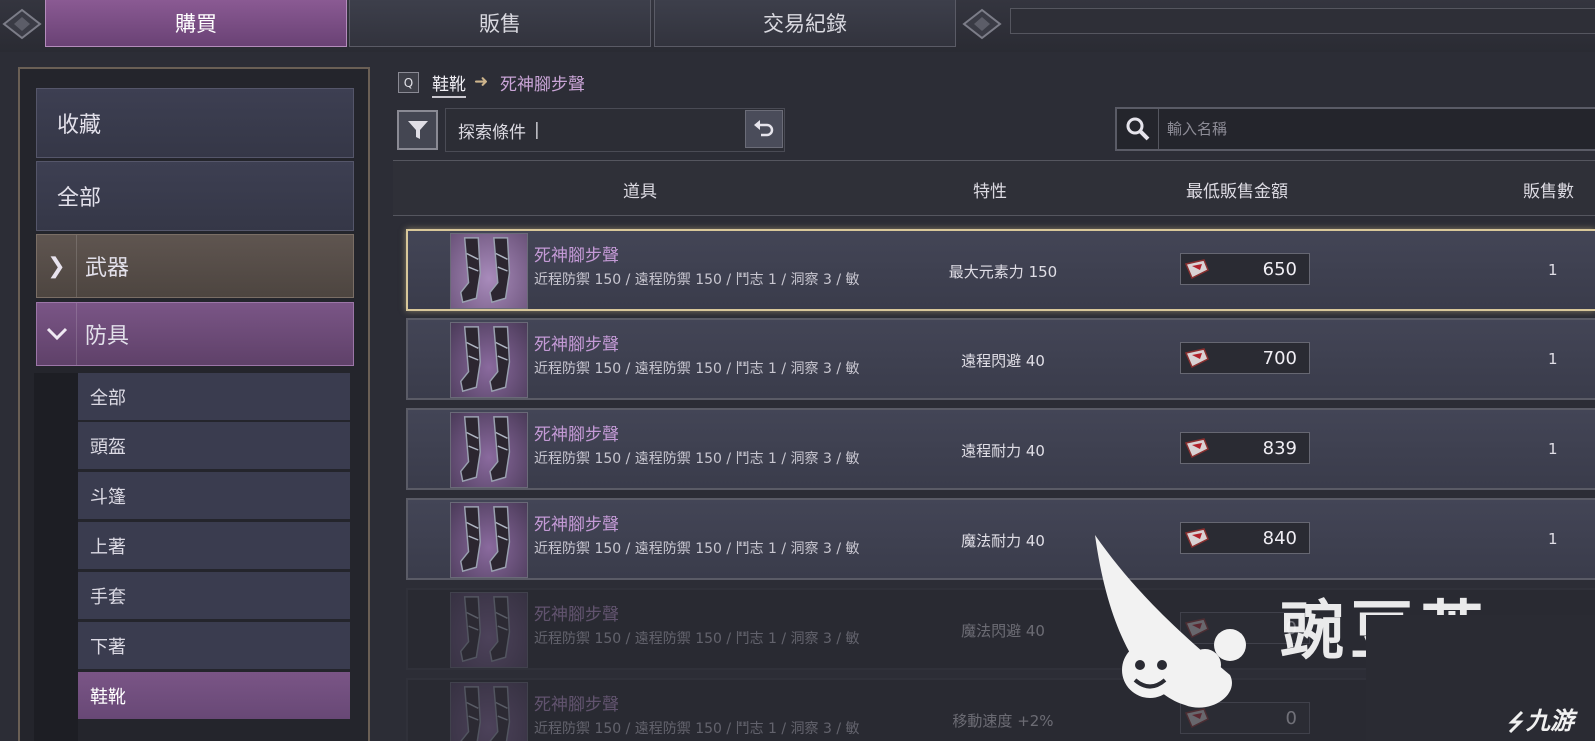 This screenshot has width=1595, height=741. Describe the element at coordinates (108, 647) in the screenshot. I see `subitem-label: 下著` at that location.